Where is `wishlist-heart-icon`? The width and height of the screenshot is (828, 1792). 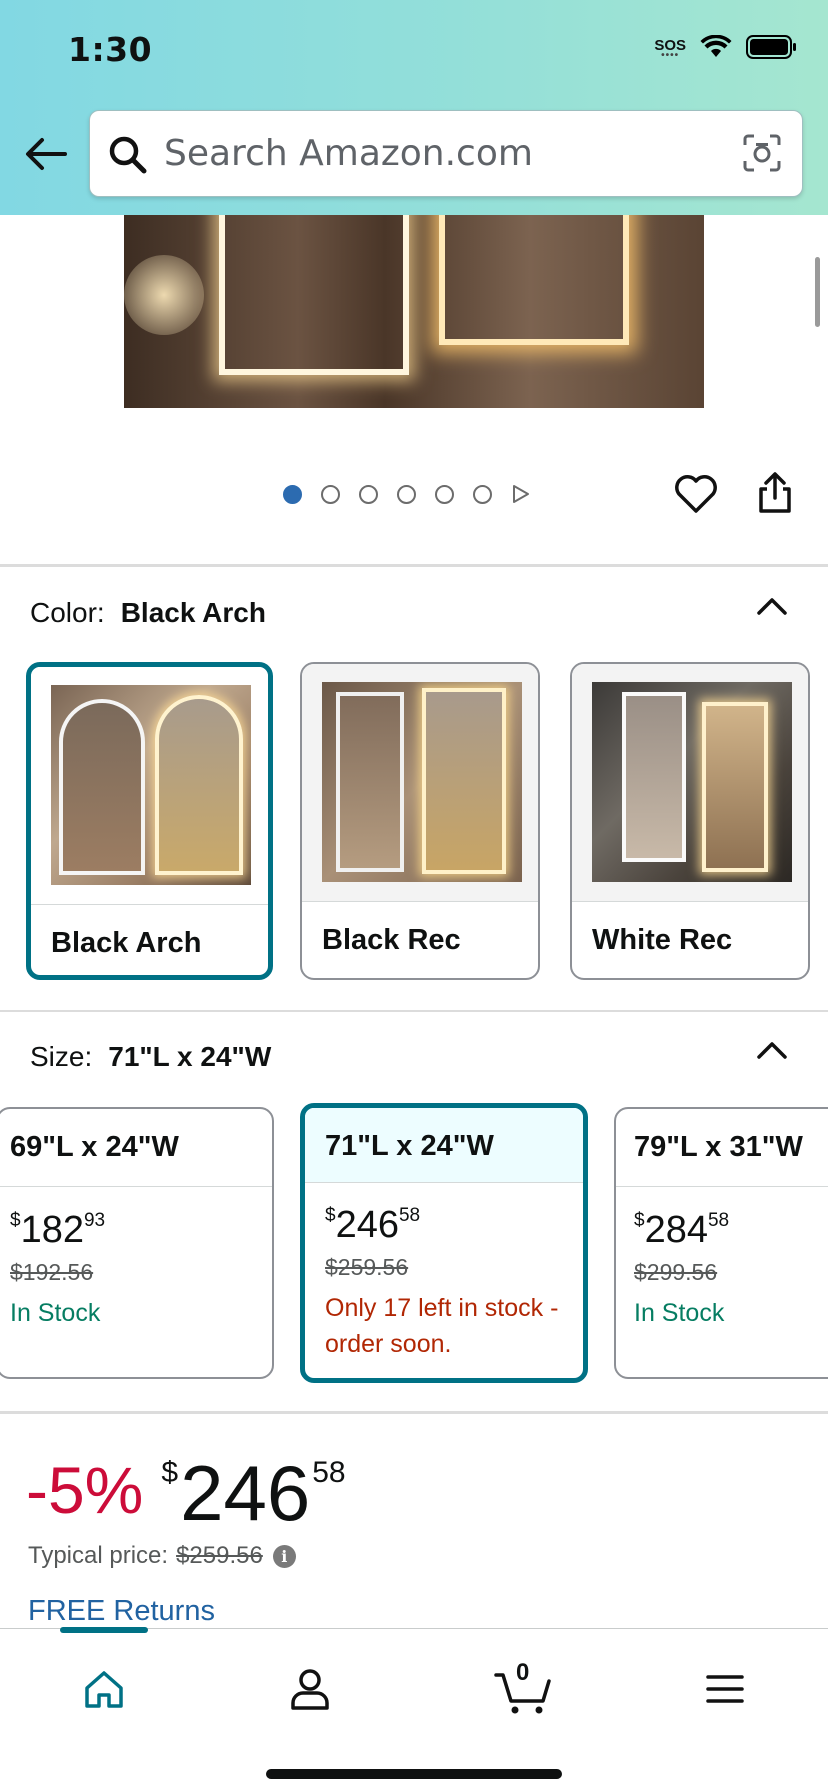 wishlist-heart-icon is located at coordinates (696, 496).